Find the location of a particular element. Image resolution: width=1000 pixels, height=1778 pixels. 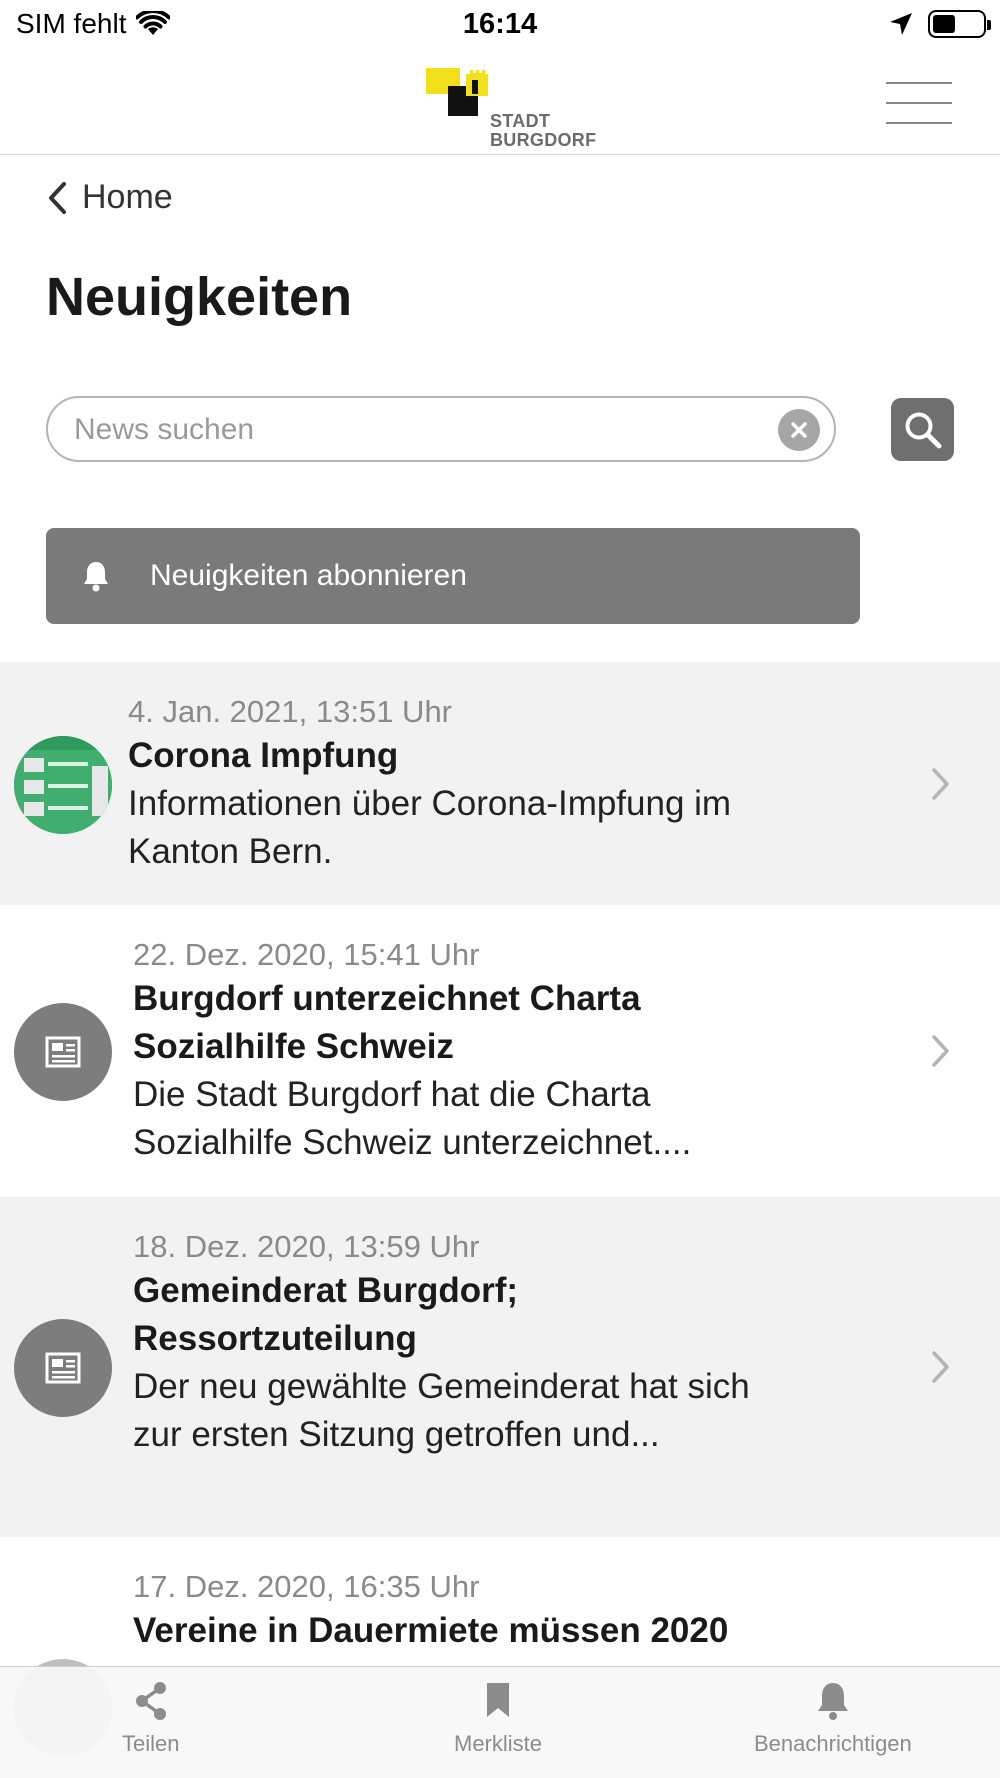

back-link: Home is located at coordinates (109, 197).